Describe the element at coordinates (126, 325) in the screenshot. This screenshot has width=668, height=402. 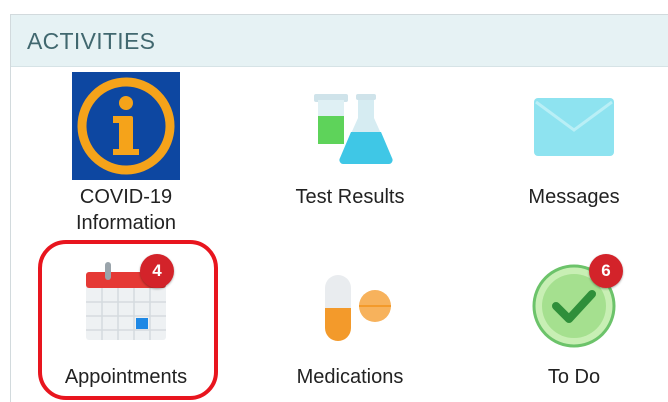
I see `appointments-tile: 4 Appointments` at that location.